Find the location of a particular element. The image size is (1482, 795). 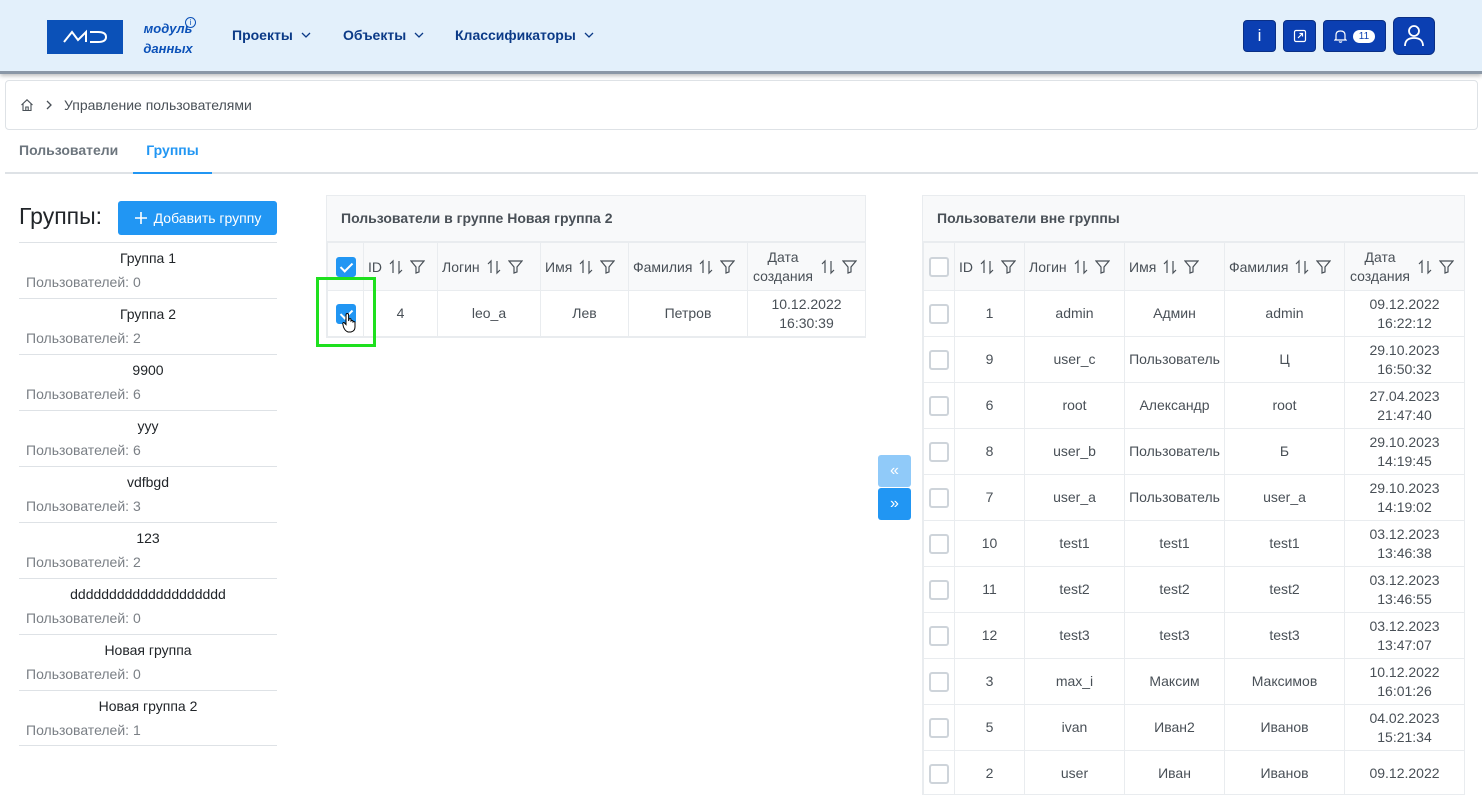

col-id-header: ID is located at coordinates (990, 267).